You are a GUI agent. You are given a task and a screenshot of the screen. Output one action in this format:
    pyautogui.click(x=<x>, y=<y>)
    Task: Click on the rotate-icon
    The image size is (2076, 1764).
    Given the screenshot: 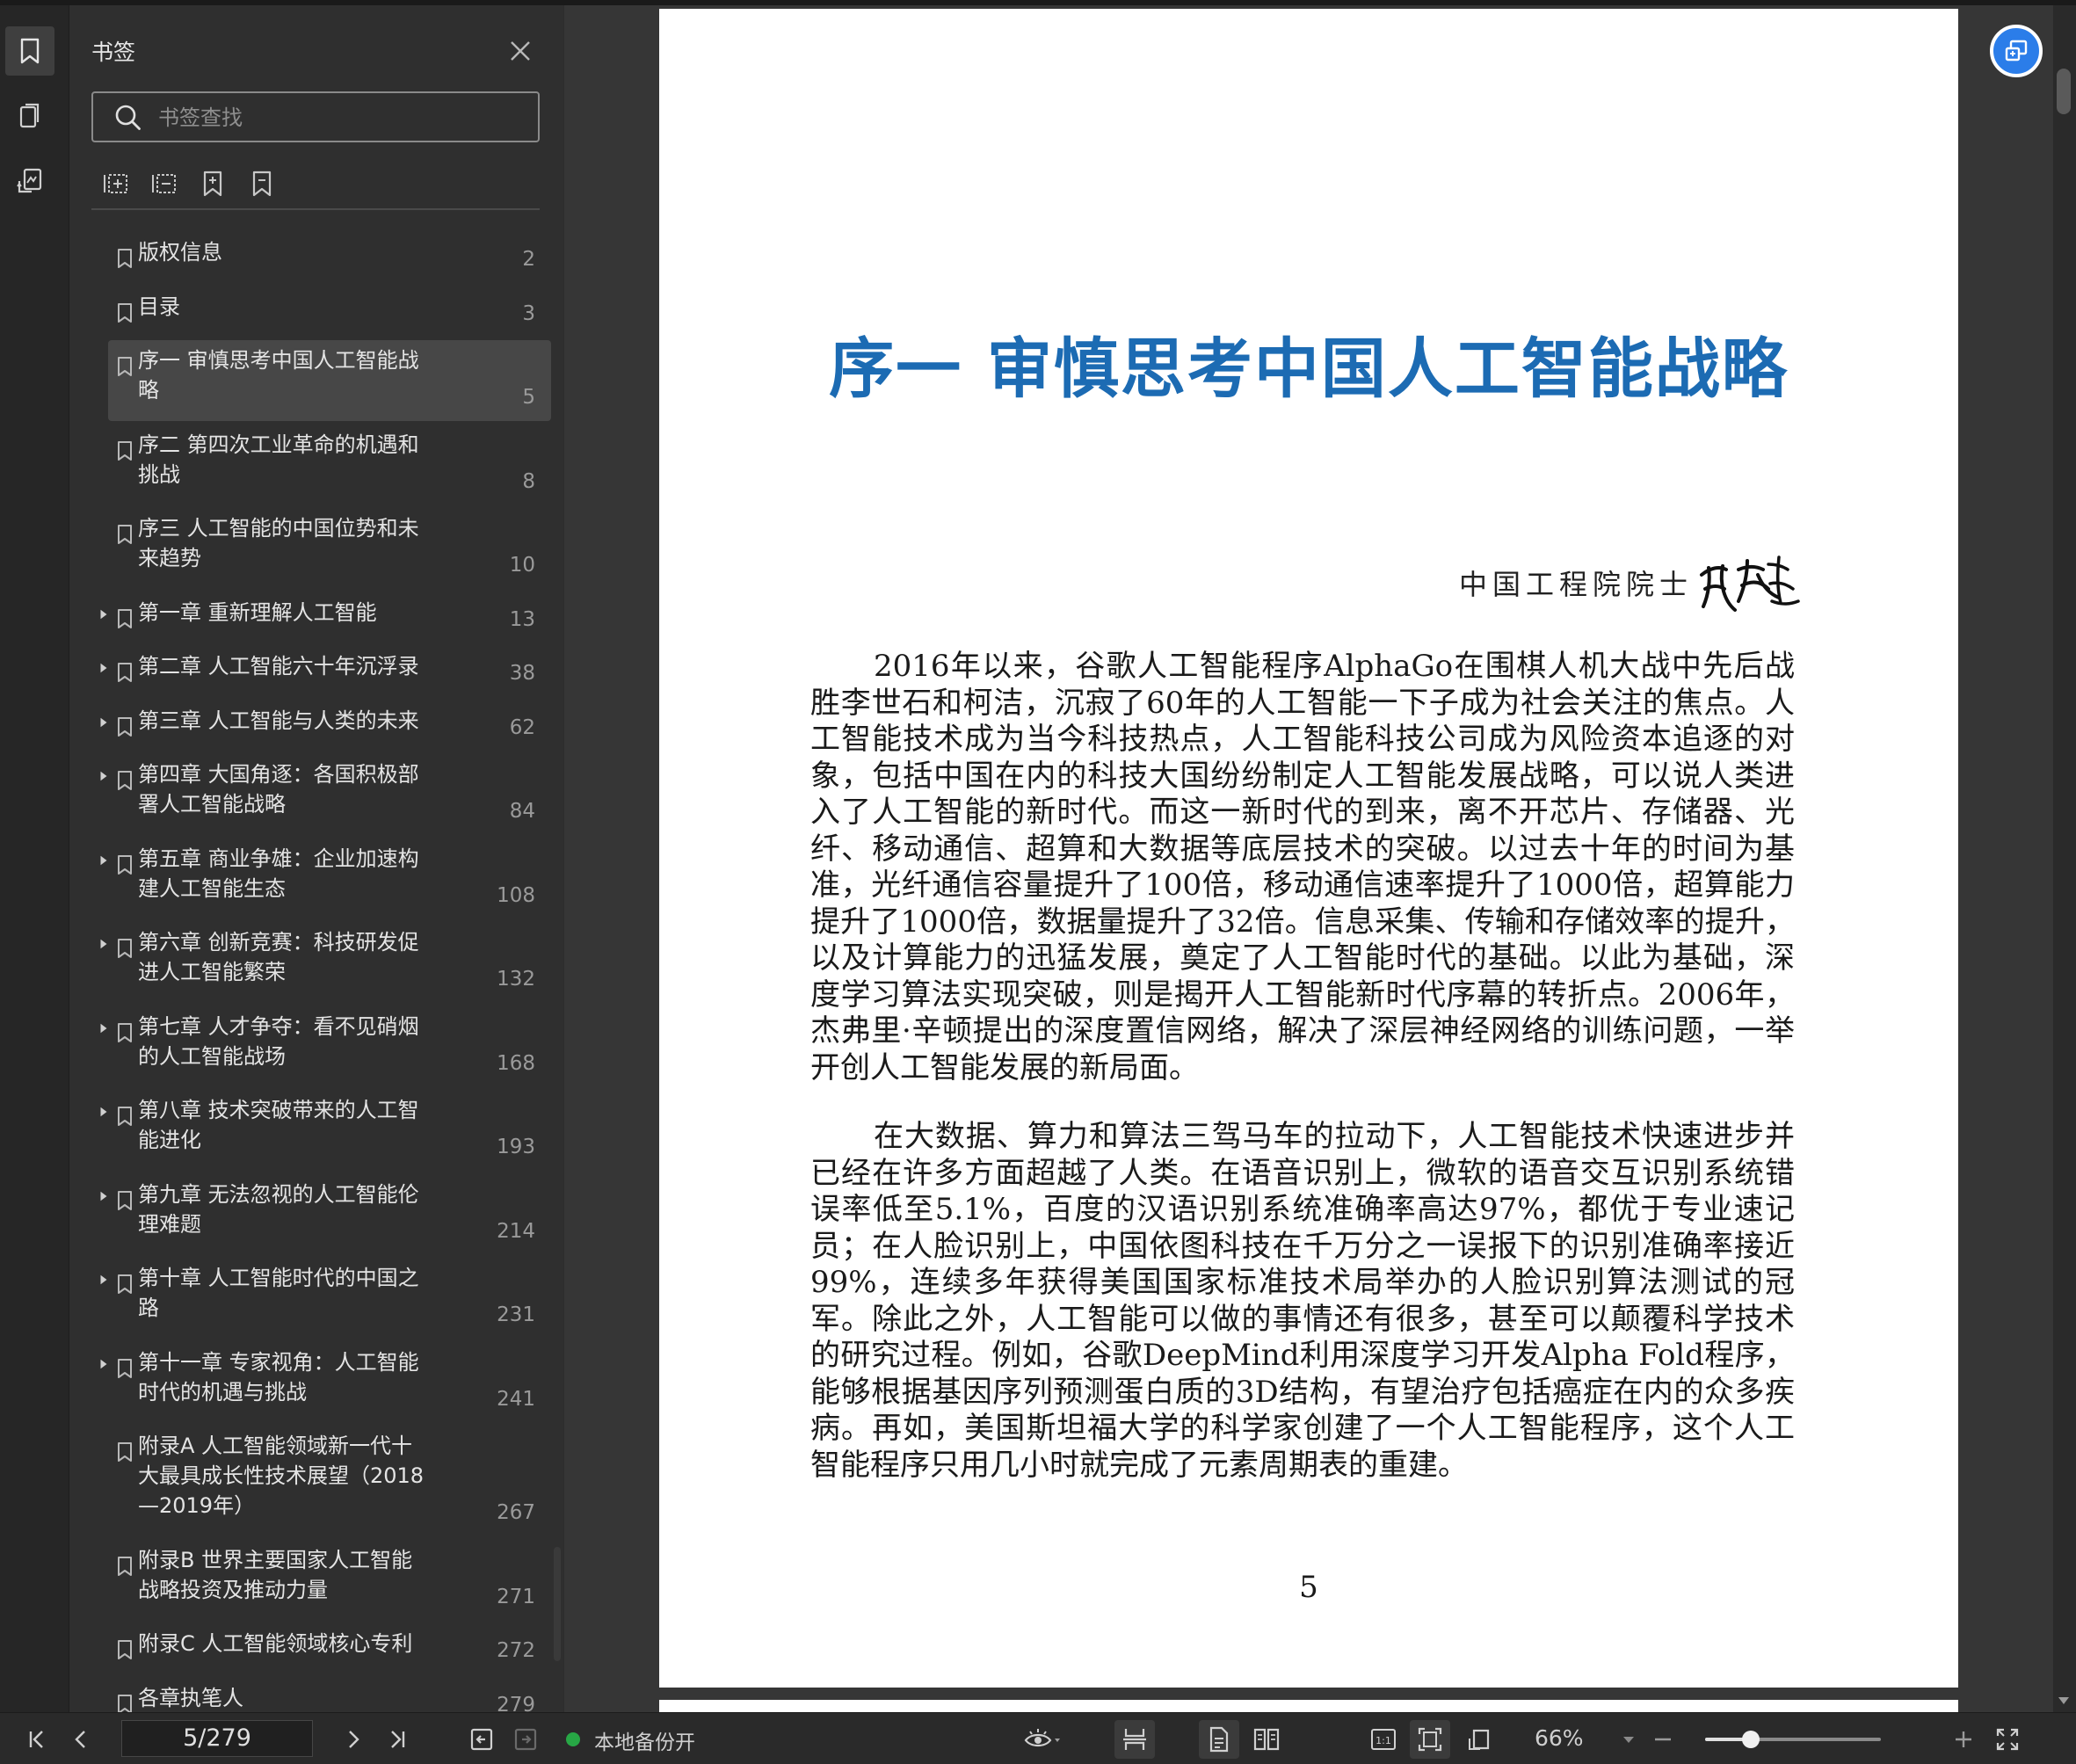 What is the action you would take?
    pyautogui.click(x=1479, y=1739)
    